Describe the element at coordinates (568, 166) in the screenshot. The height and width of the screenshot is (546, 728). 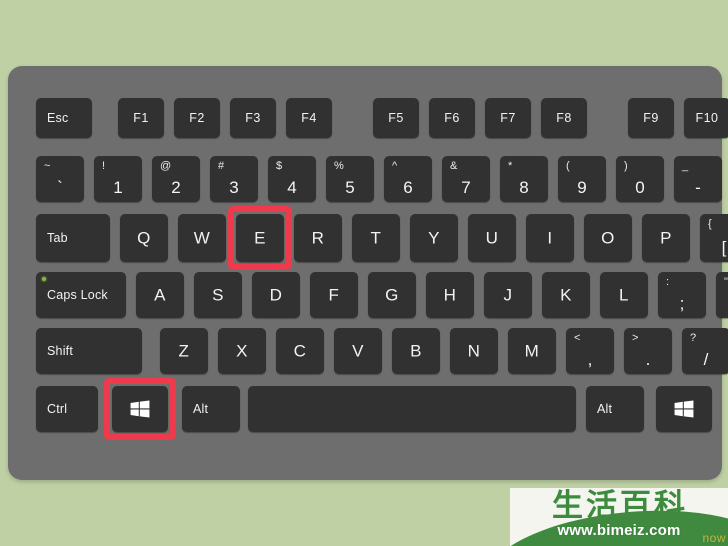
I see `key-9-shift-label: (` at that location.